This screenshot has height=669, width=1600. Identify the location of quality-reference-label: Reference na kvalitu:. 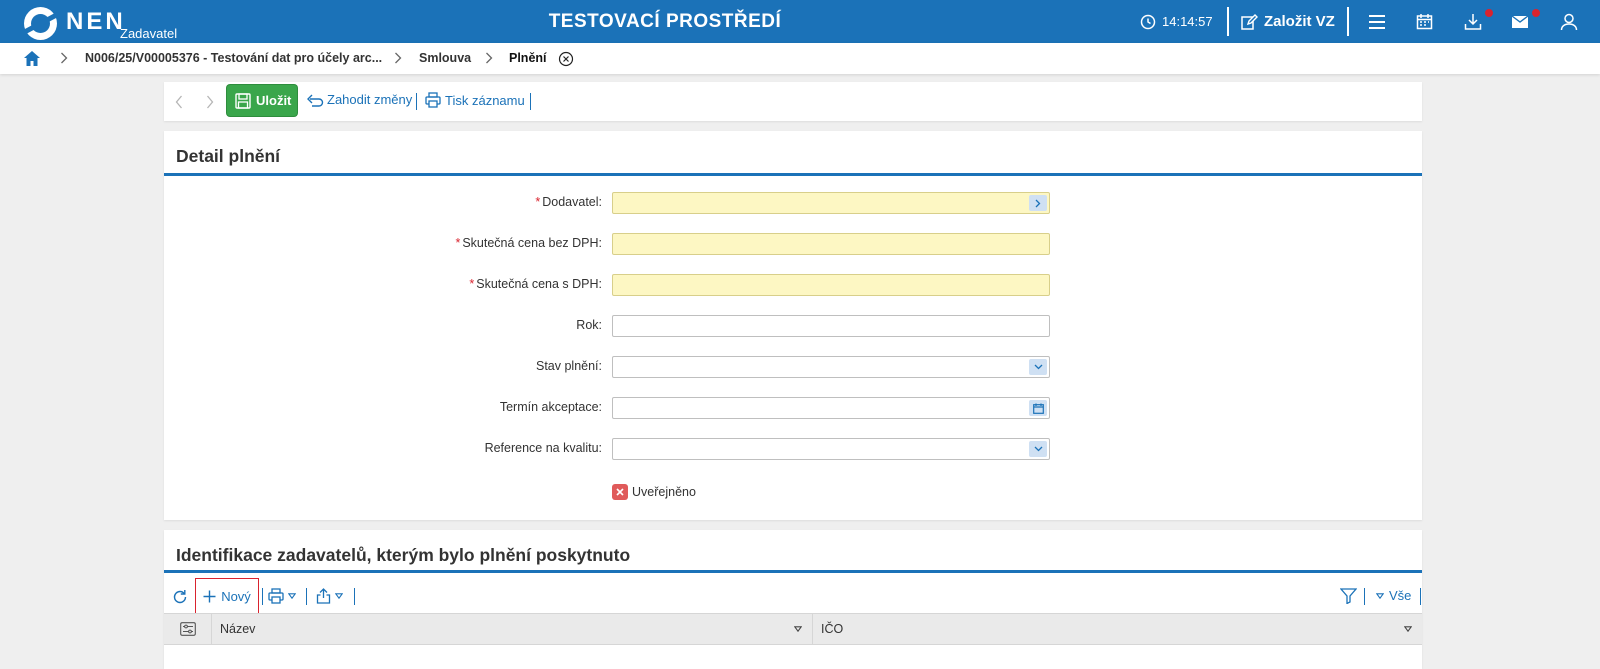
(543, 448).